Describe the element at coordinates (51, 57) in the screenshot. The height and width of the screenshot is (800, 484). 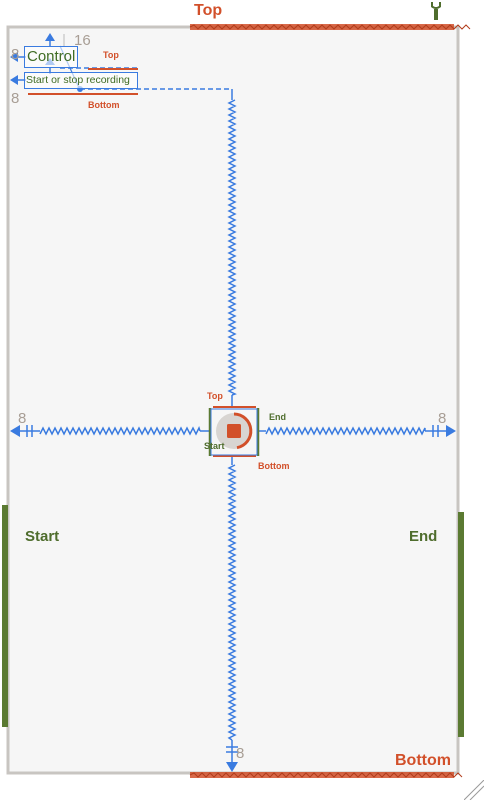
I see `title-label: Control` at that location.